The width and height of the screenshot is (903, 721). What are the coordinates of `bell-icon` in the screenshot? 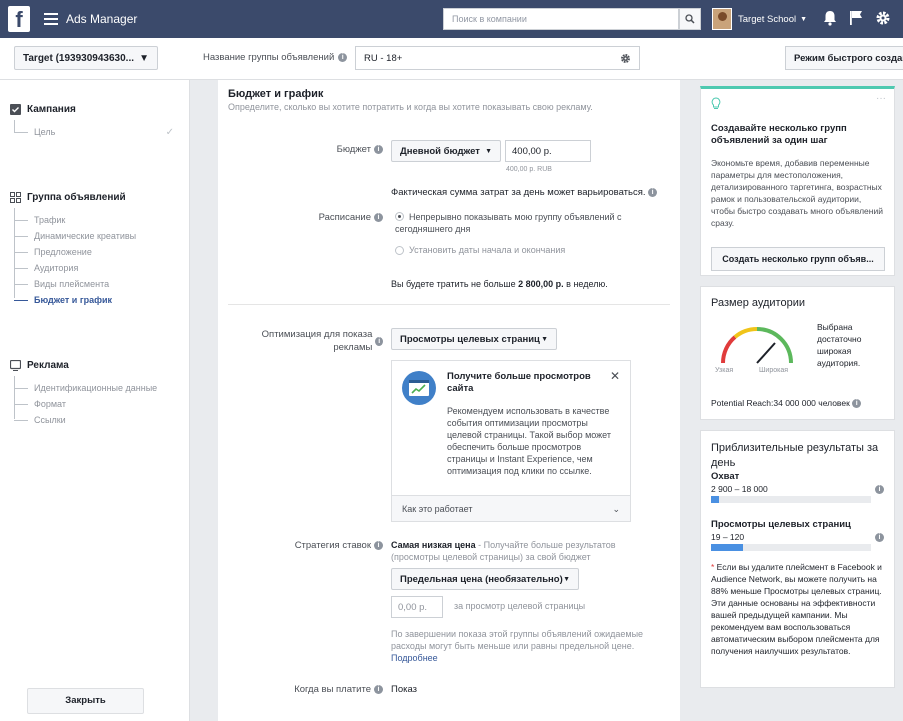 It's located at (830, 18).